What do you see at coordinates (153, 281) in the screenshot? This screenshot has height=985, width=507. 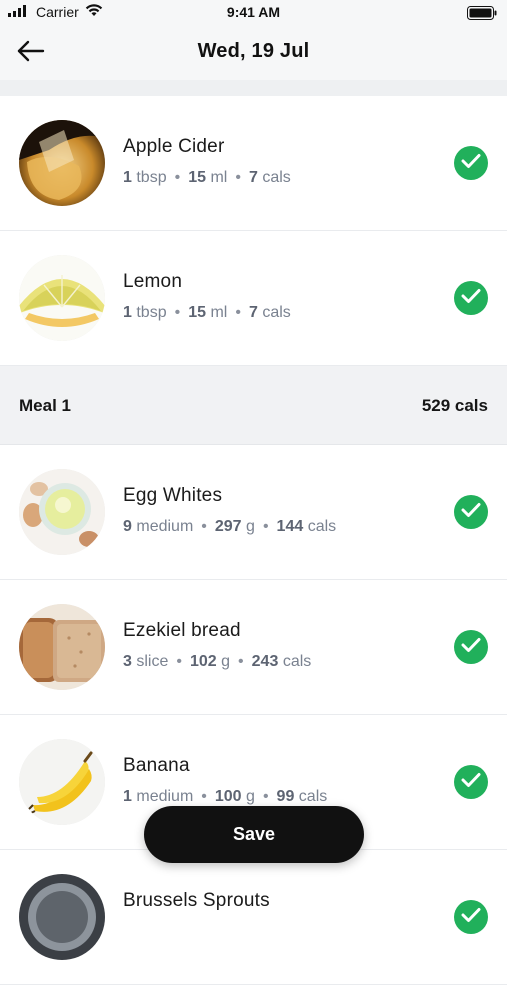 I see `food-name: Lemon` at bounding box center [153, 281].